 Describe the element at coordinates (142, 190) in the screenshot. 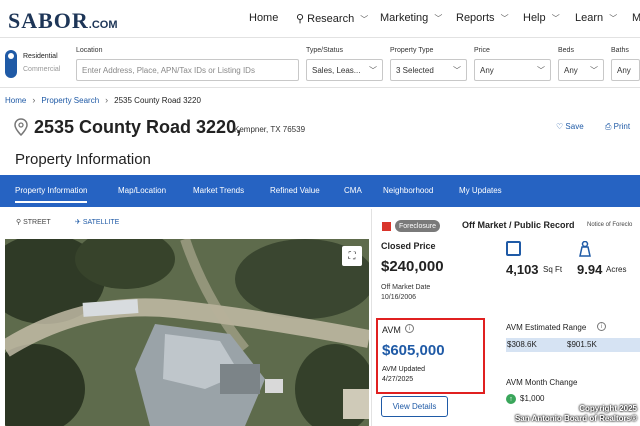

I see `tab-map-location: Map/Location` at that location.